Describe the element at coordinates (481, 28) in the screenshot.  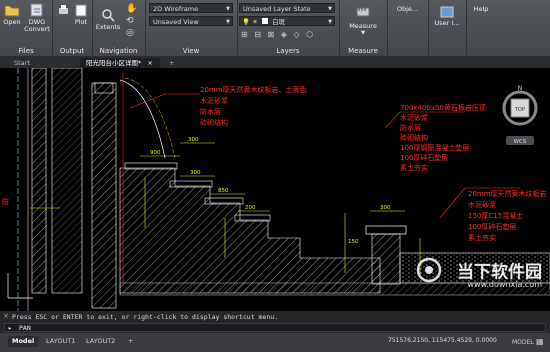
I see `help-panel: Help` at that location.